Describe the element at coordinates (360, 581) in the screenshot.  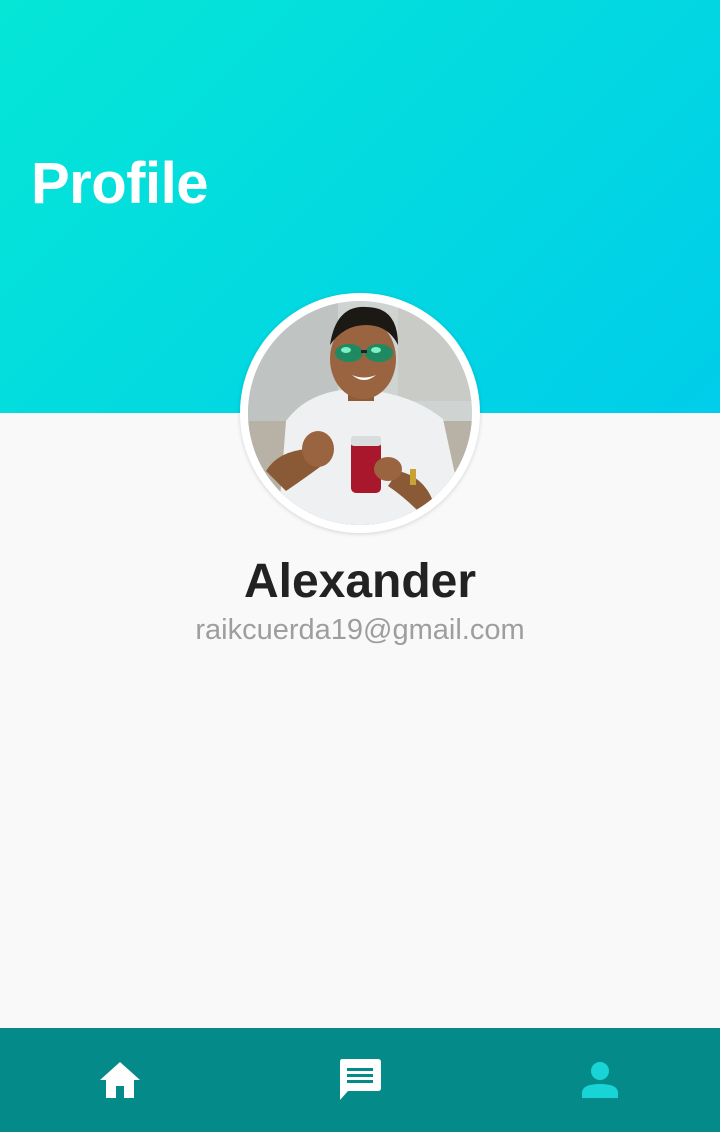
I see `profile-name: Alexander` at that location.